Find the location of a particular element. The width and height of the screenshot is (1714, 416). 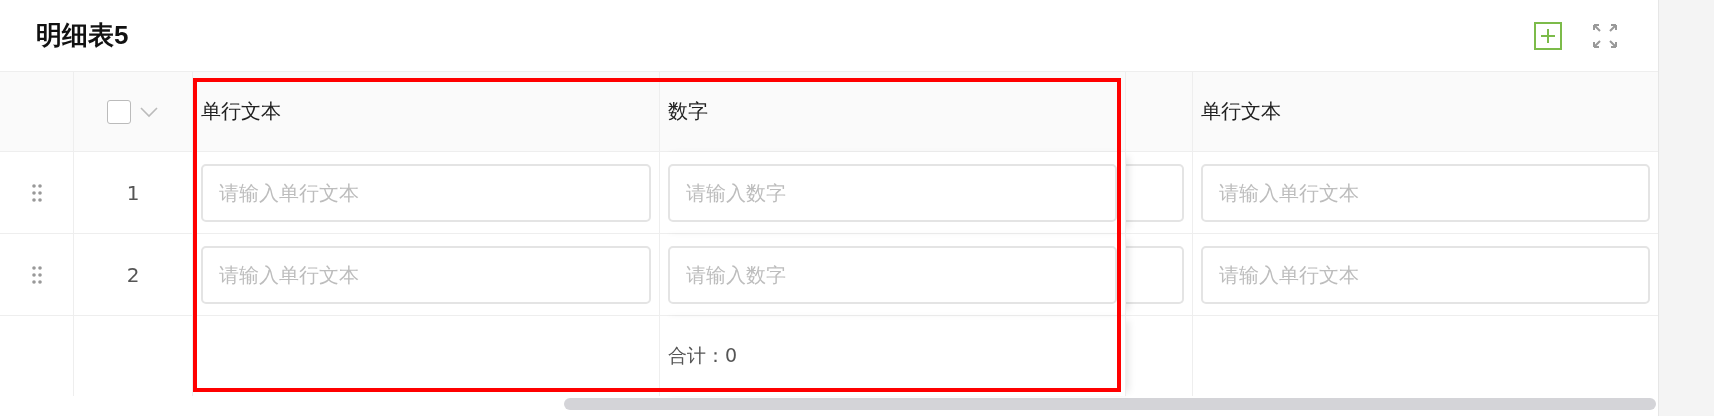

table-title: 明细表5 is located at coordinates (82, 35).